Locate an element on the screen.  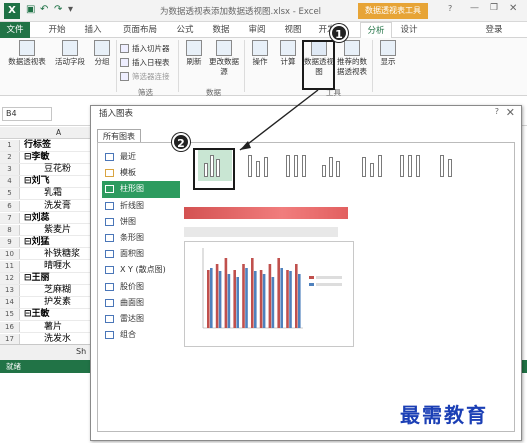
callout-arrow is located at coordinates (279, 120).